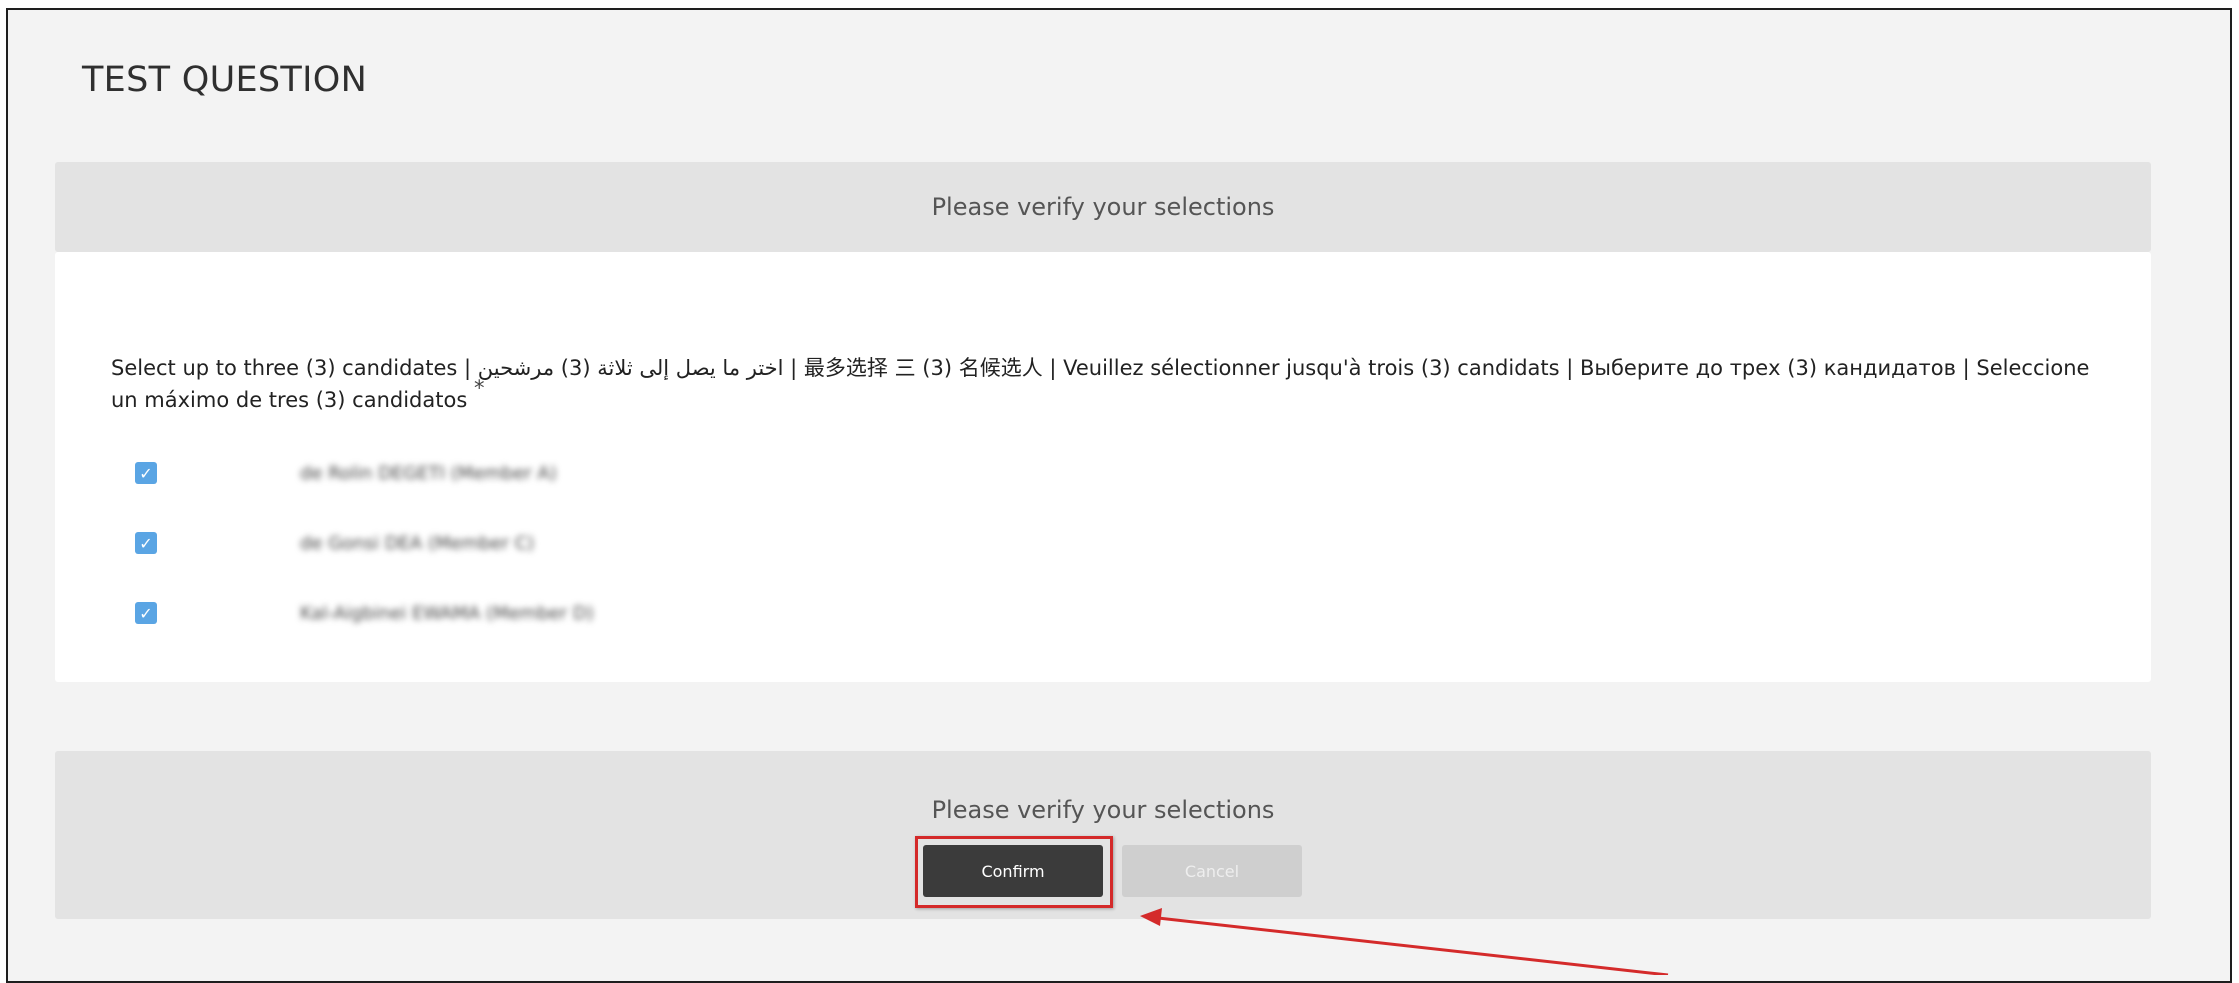 This screenshot has width=2239, height=983. Describe the element at coordinates (225, 80) in the screenshot. I see `page-title: TEST QUESTION` at that location.